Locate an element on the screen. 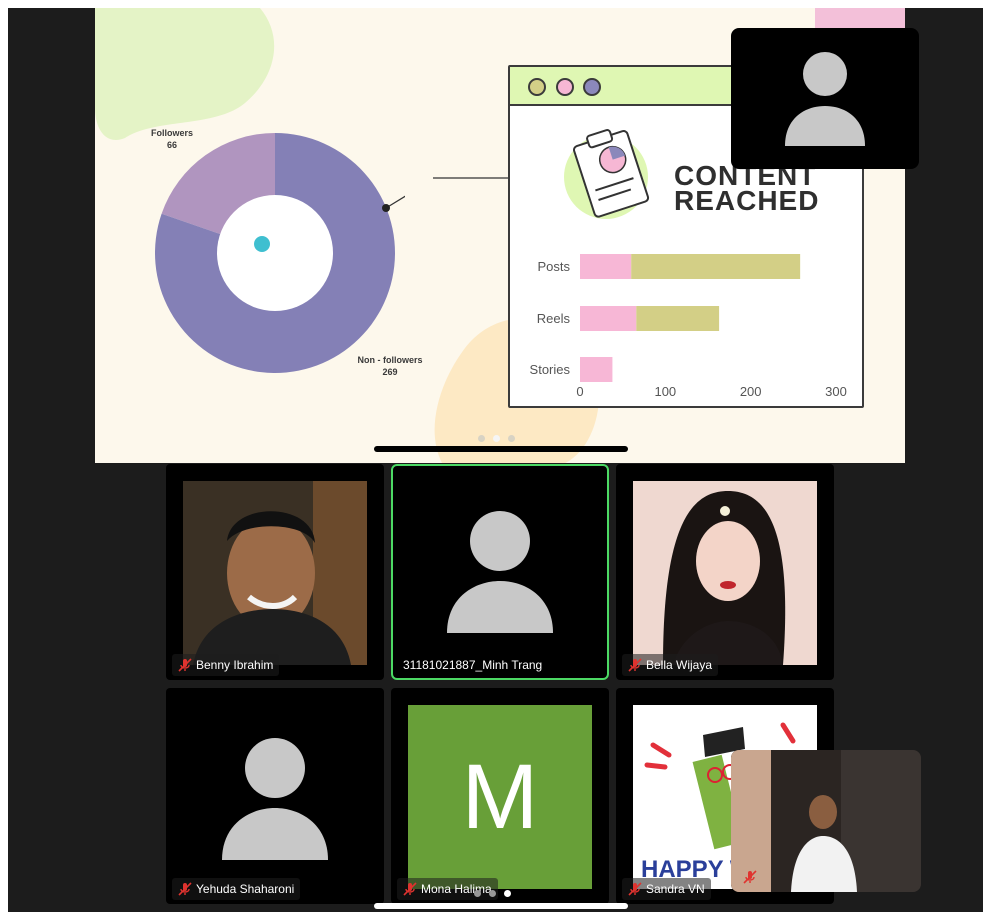 The width and height of the screenshot is (983, 912). participant-tile: Yehuda Shaharoni is located at coordinates (275, 796).